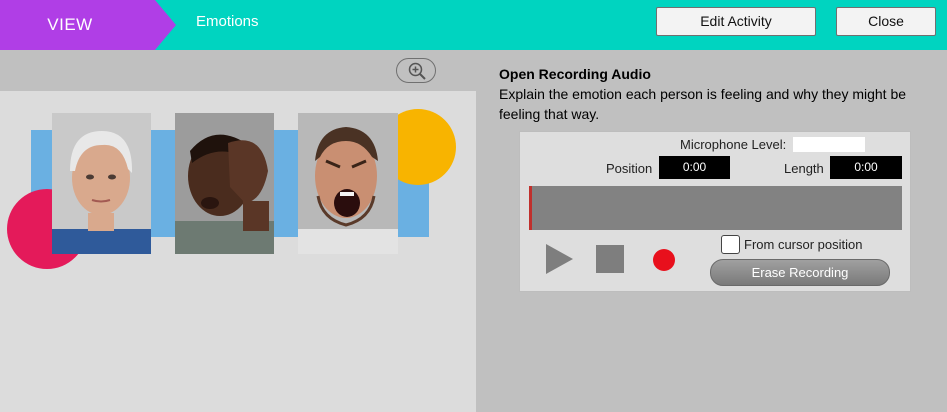  What do you see at coordinates (530, 208) in the screenshot?
I see `playhead-cursor` at bounding box center [530, 208].